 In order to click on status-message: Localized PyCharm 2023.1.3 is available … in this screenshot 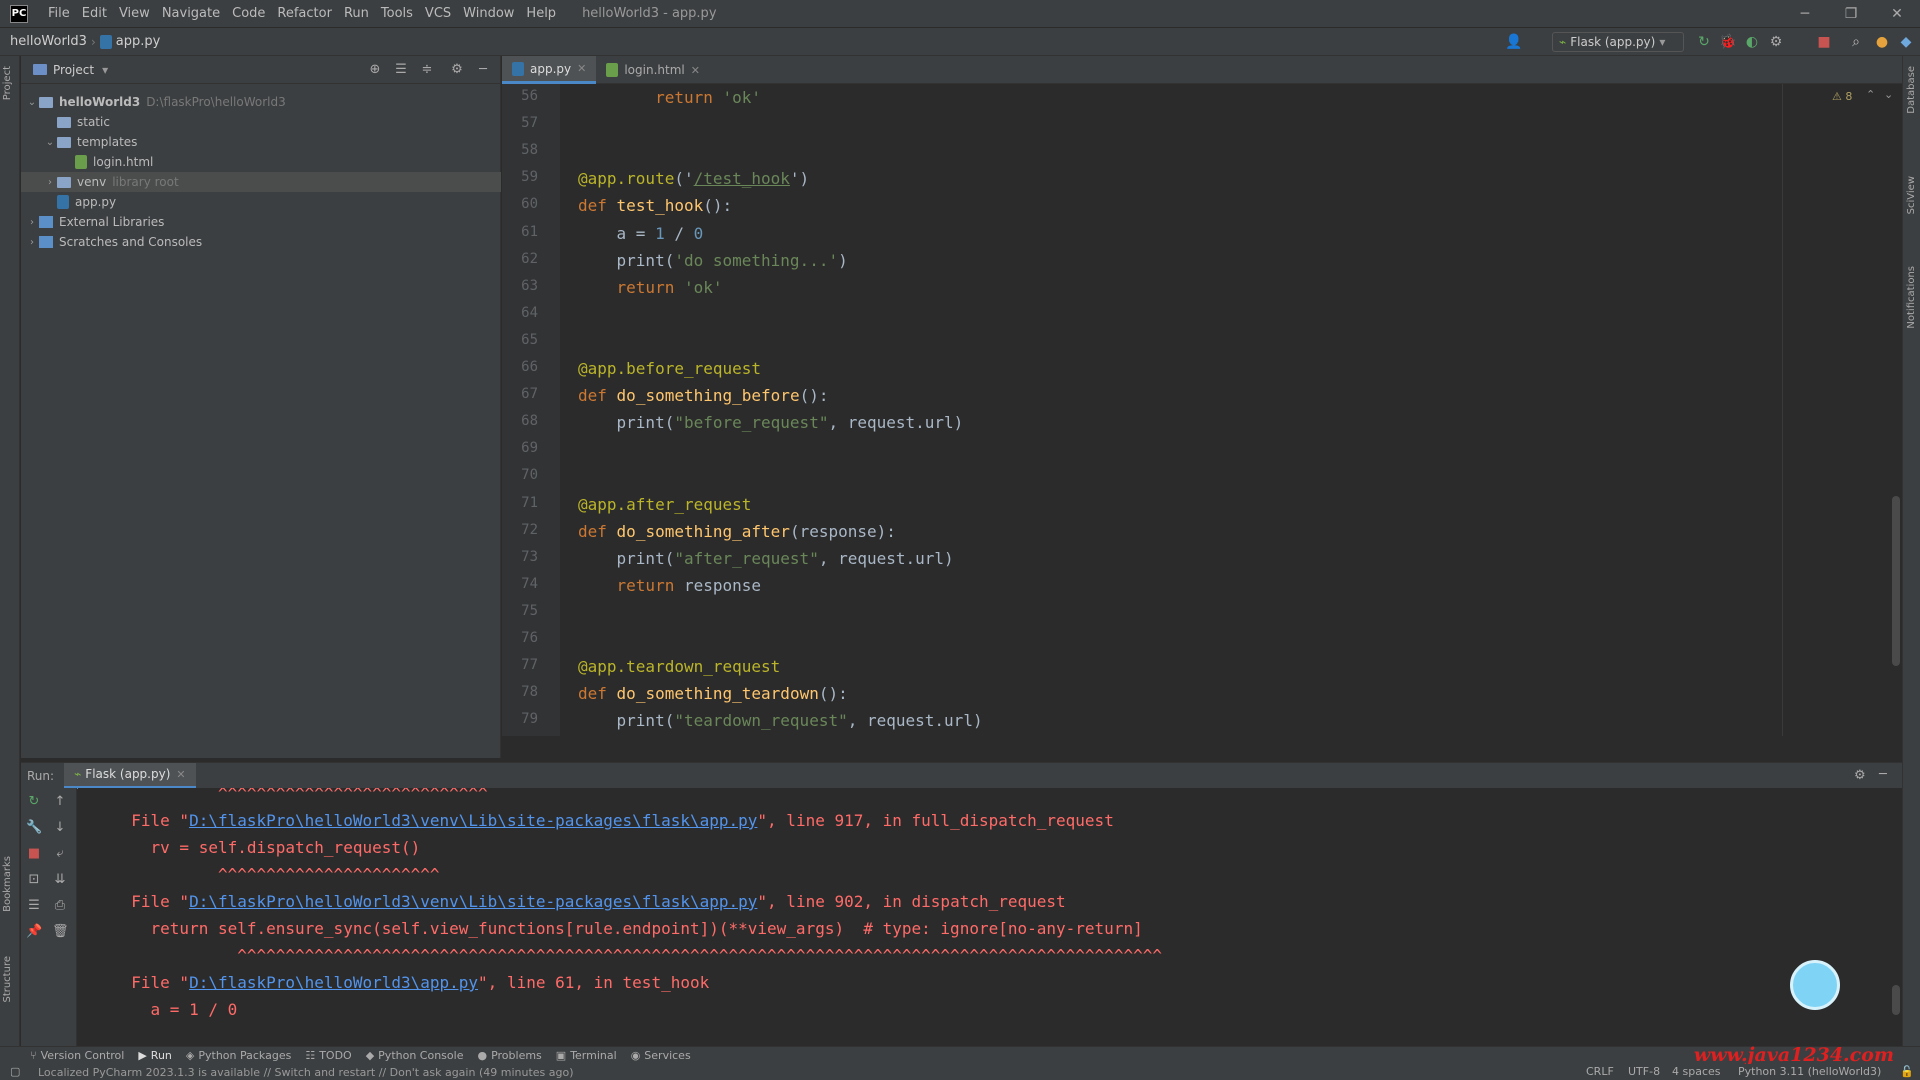, I will do `click(287, 1072)`.